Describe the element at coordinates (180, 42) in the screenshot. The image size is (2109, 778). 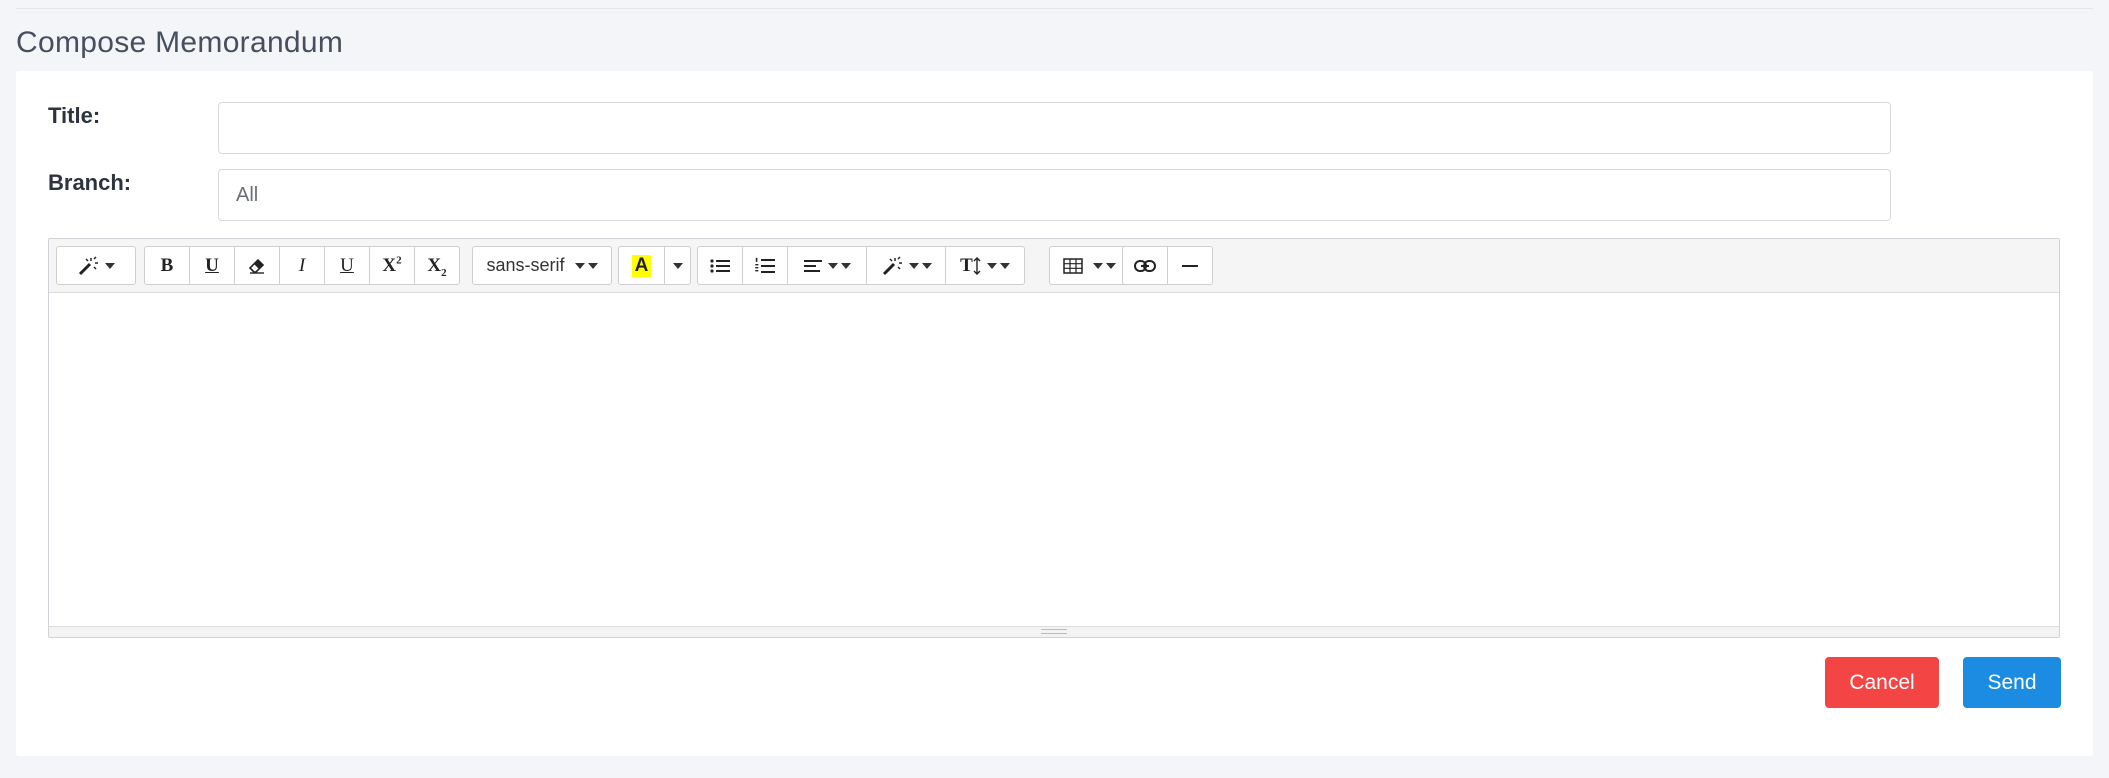
I see `page-title: Compose Memorandum` at that location.